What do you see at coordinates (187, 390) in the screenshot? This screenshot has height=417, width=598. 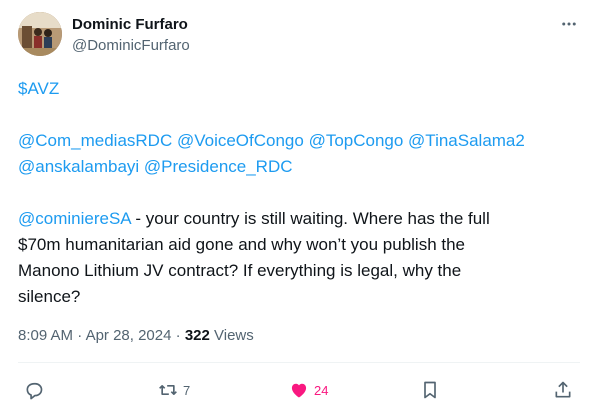 I see `retweet-count: 7` at bounding box center [187, 390].